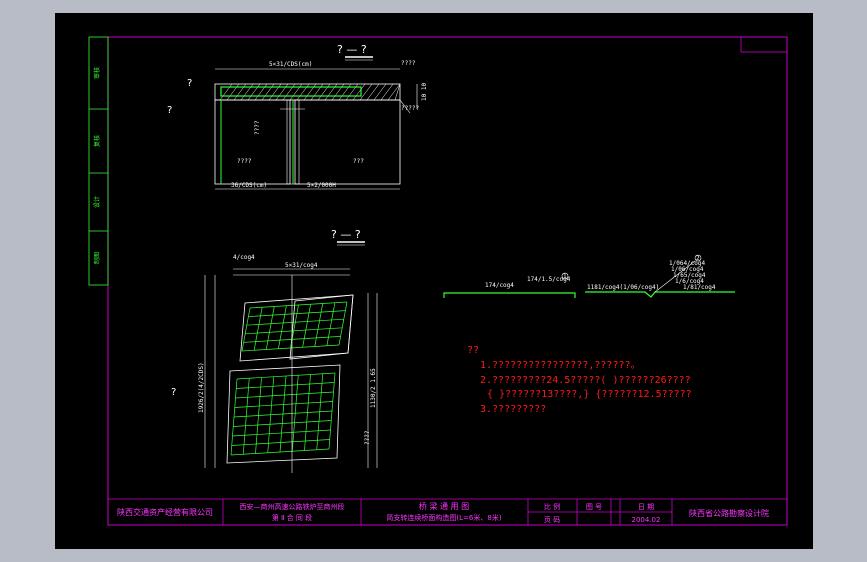  What do you see at coordinates (173, 392) in the screenshot?
I see `plan-label: ?` at bounding box center [173, 392].